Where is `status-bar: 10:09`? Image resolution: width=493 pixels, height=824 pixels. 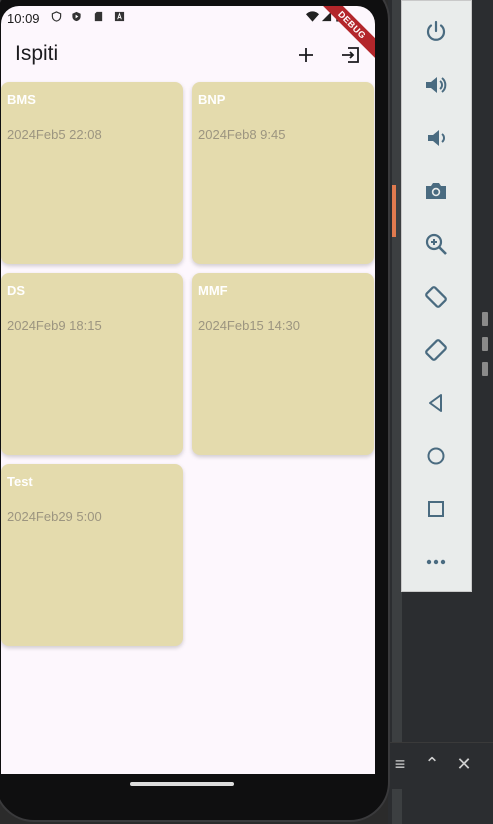
status-bar: 10:09 is located at coordinates (188, 18).